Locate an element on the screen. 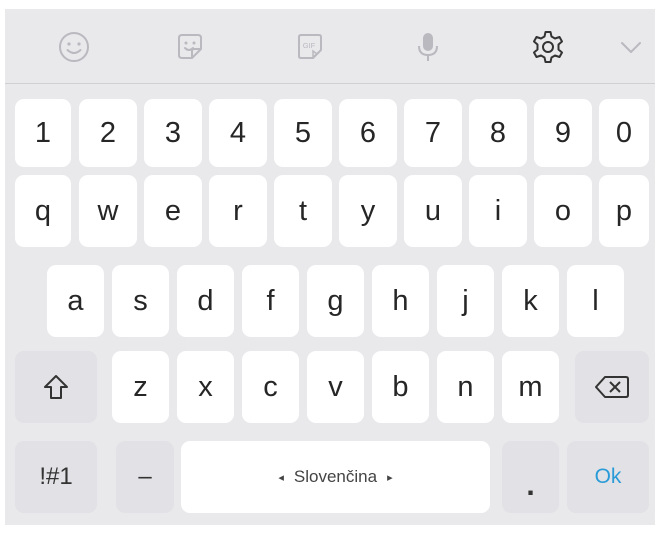 This screenshot has height=535, width=660. key-z: z is located at coordinates (140, 387).